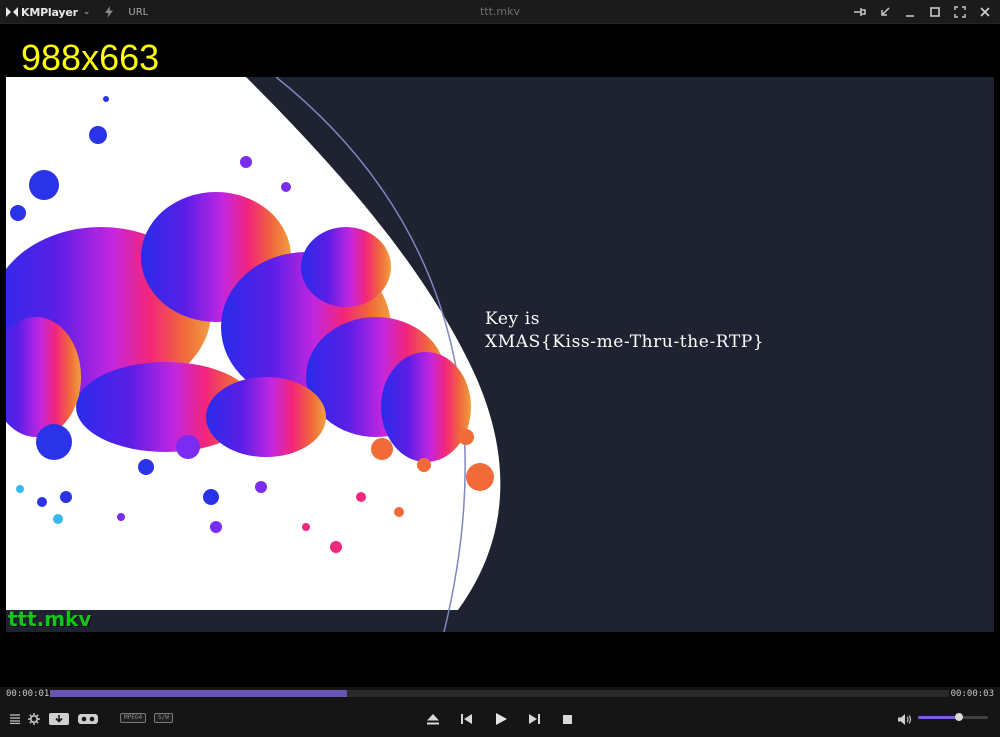 The width and height of the screenshot is (1000, 737). I want to click on minimize-button, so click(910, 12).